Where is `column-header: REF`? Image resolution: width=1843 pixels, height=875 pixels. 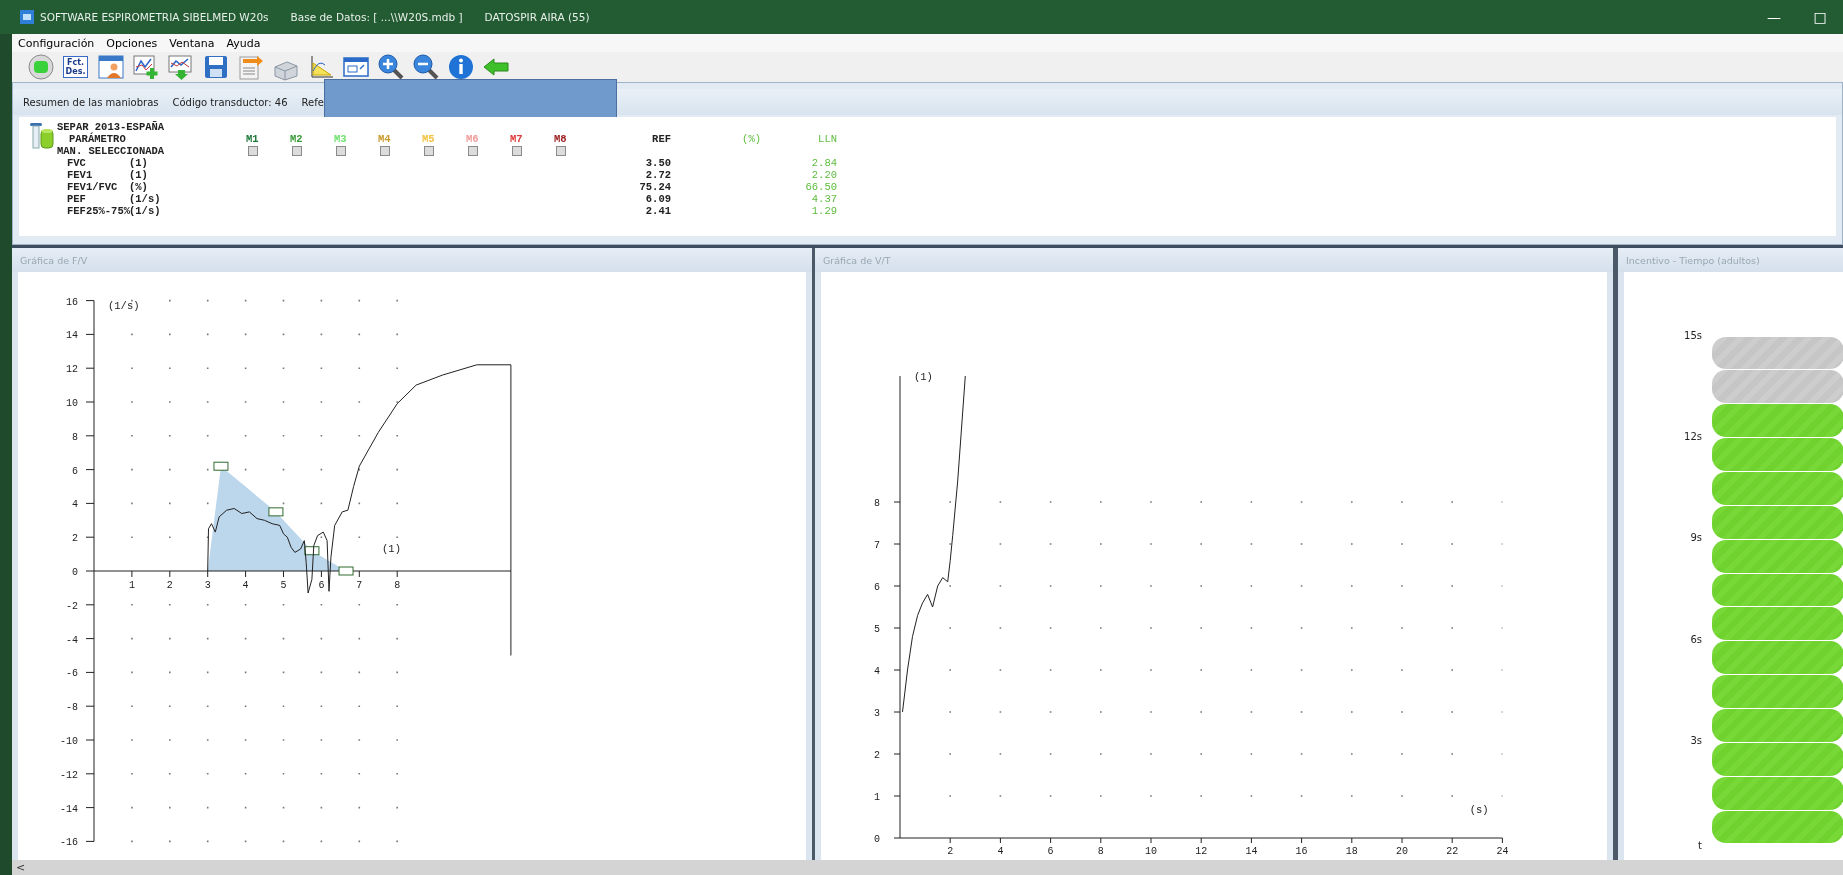
column-header: REF is located at coordinates (661, 139).